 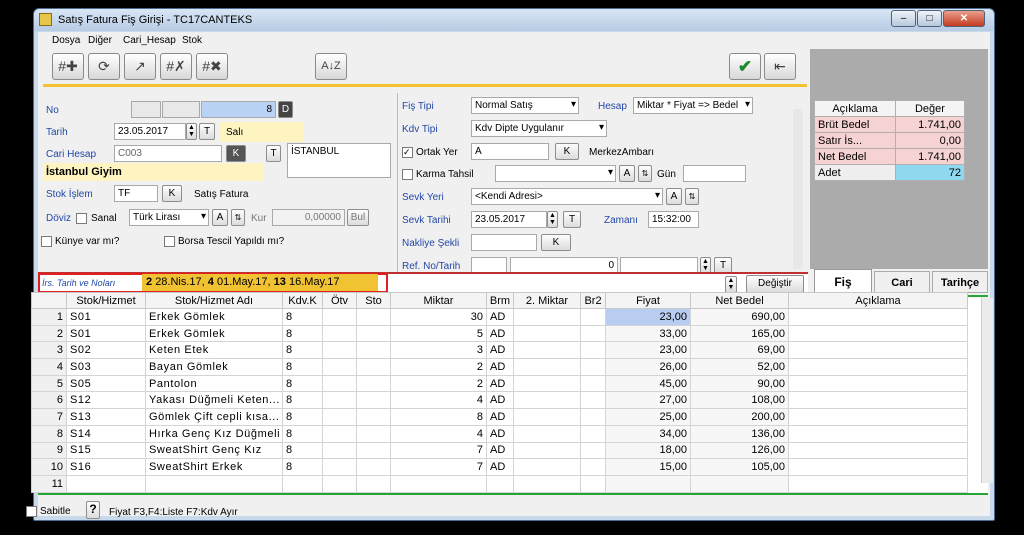 I want to click on grid-cell: S03, so click(x=106, y=367).